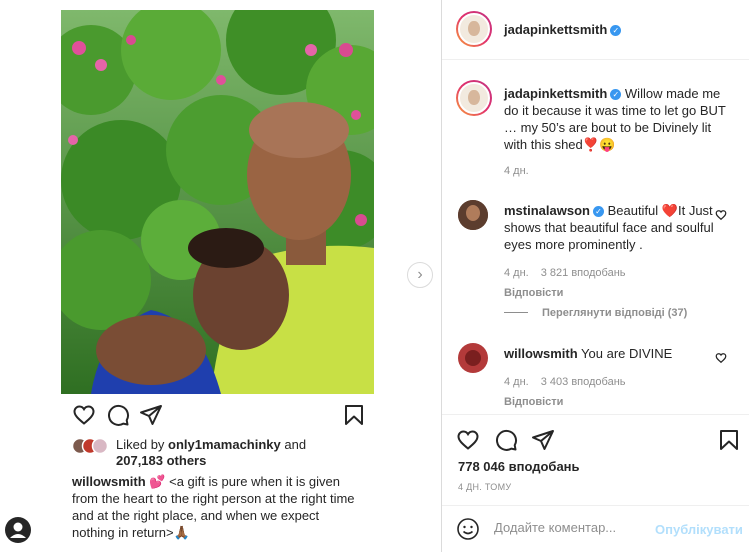 Image resolution: width=749 pixels, height=552 pixels. What do you see at coordinates (516, 171) in the screenshot?
I see `caption-comment-time: 4 дн.` at bounding box center [516, 171].